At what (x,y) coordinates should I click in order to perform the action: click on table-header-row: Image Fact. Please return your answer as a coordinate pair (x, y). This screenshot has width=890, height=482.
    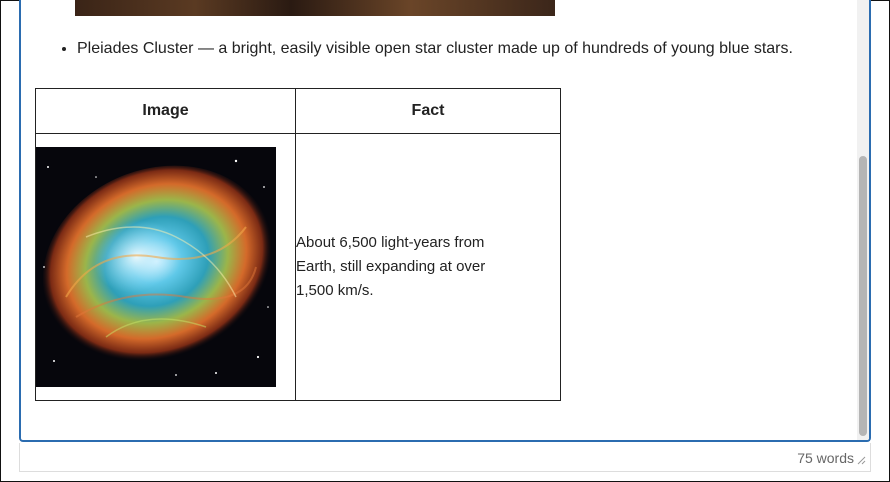
    Looking at the image, I should click on (298, 111).